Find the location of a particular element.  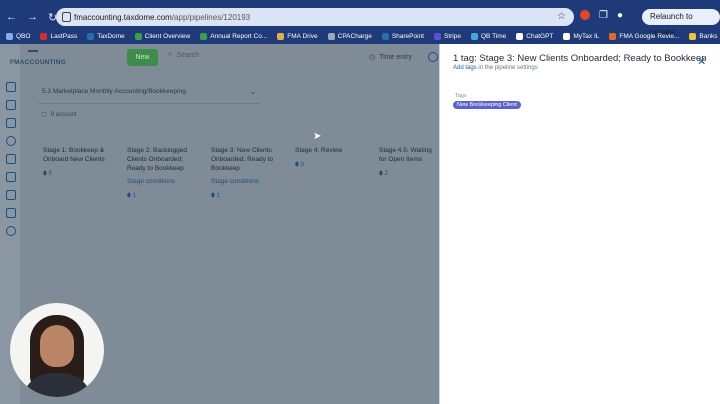

bookmark-label: ChatGPT is located at coordinates (540, 36).